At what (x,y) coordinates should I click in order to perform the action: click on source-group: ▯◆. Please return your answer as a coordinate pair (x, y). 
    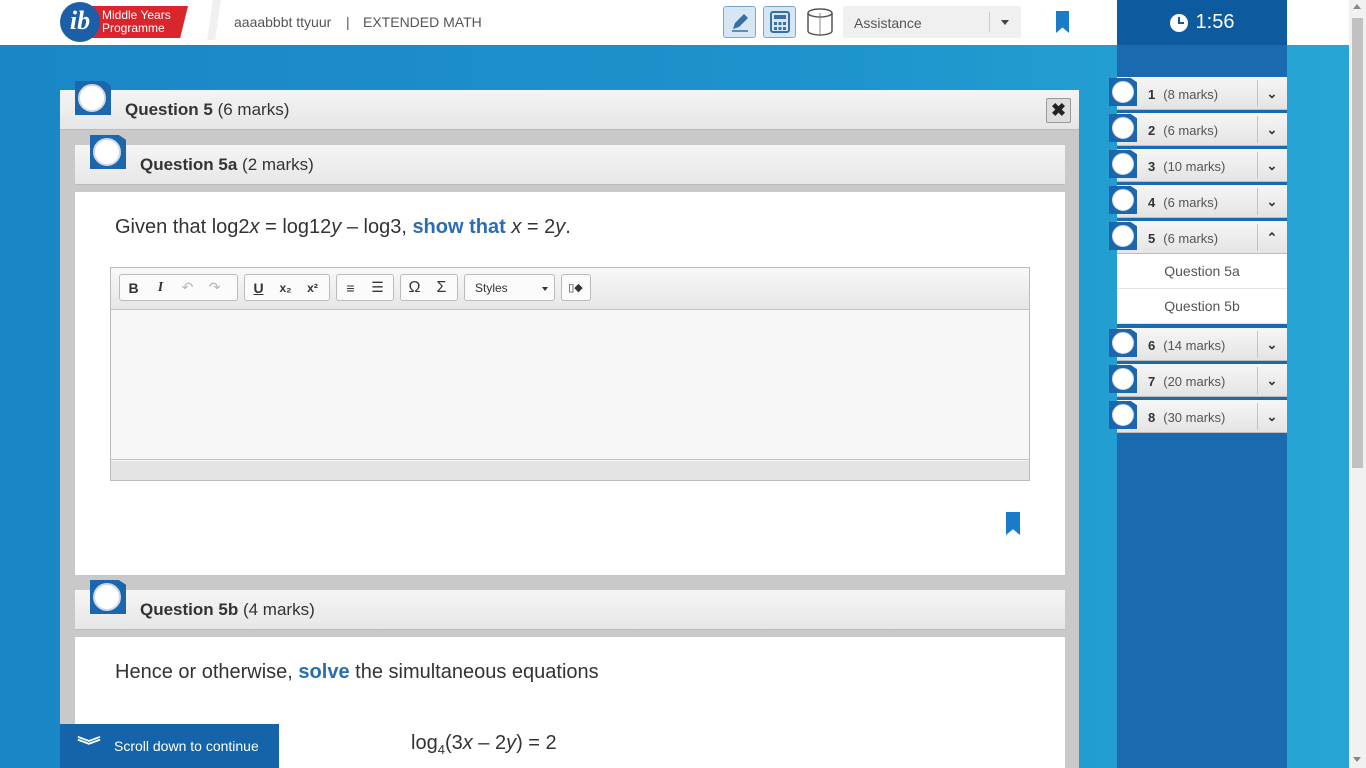
    Looking at the image, I should click on (576, 287).